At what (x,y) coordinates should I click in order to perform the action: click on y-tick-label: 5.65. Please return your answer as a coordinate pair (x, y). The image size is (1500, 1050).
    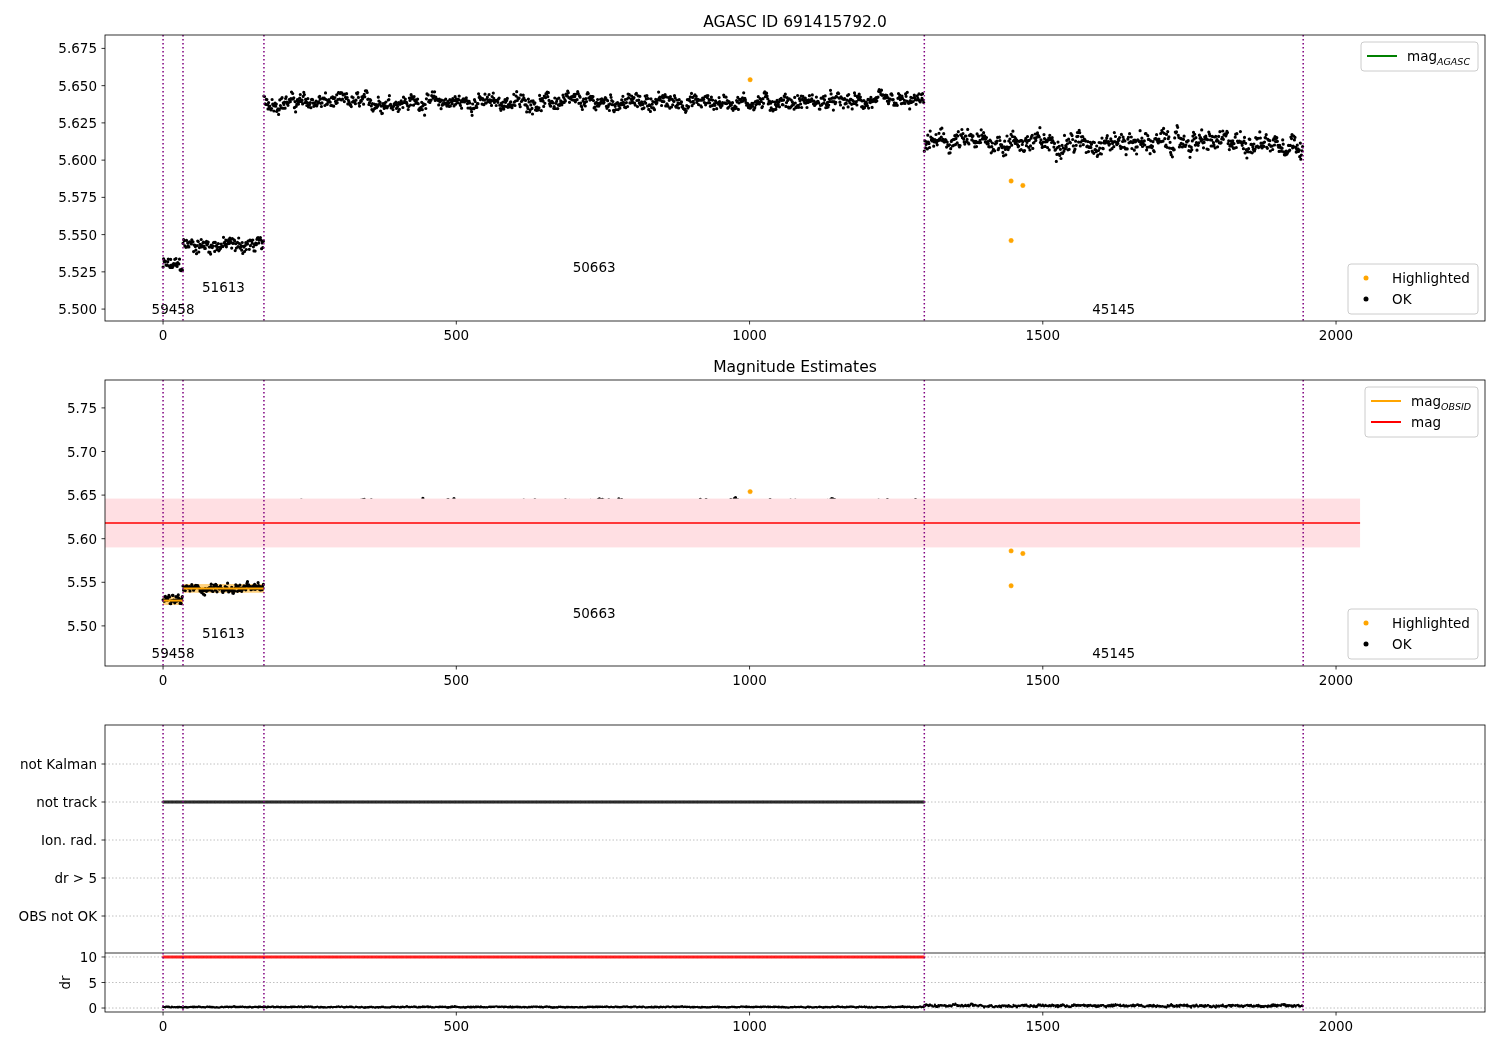
    Looking at the image, I should click on (81, 495).